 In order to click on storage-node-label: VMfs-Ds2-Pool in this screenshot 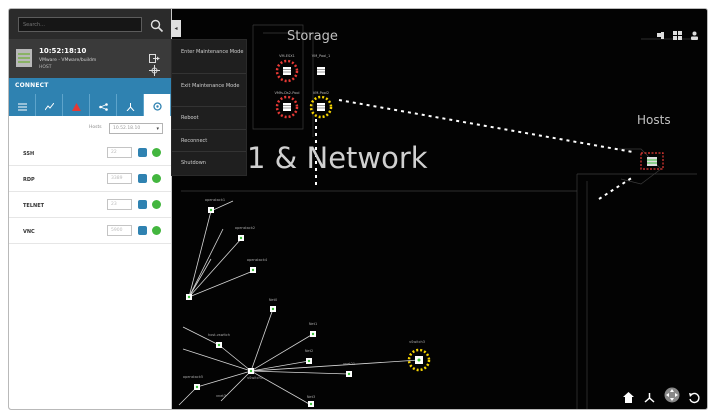, I will do `click(287, 93)`.